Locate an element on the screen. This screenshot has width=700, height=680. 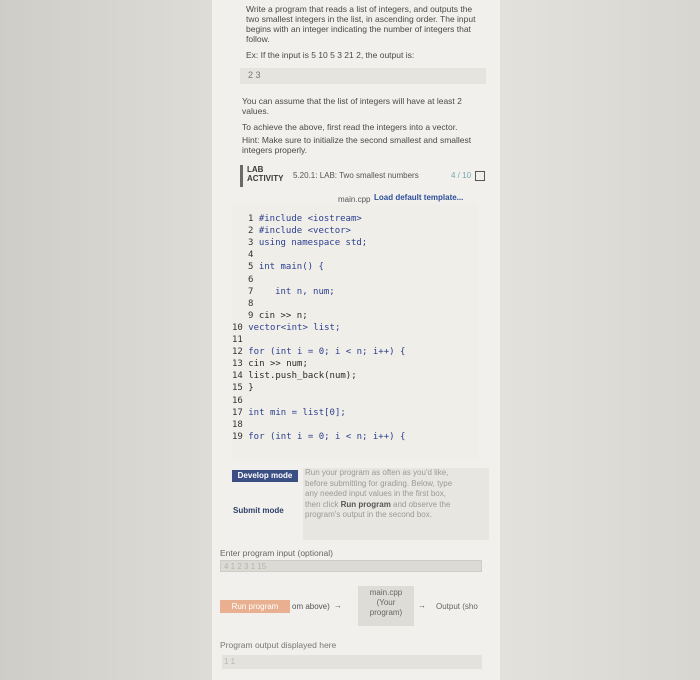
code-line: 4 is located at coordinates (253, 255).